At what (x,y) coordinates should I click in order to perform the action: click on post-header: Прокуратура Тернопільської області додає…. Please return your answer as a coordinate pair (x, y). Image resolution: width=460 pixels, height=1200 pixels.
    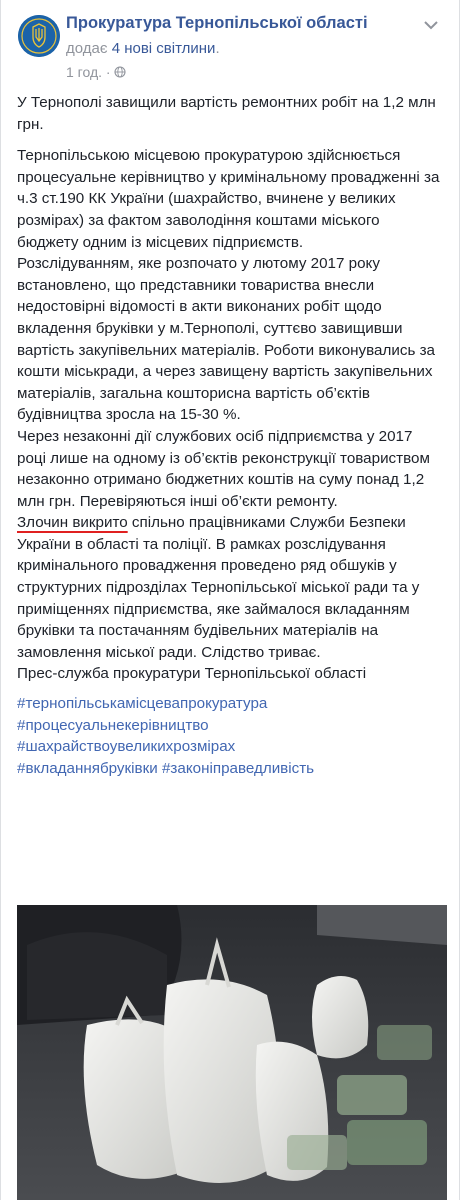
    Looking at the image, I should click on (230, 46).